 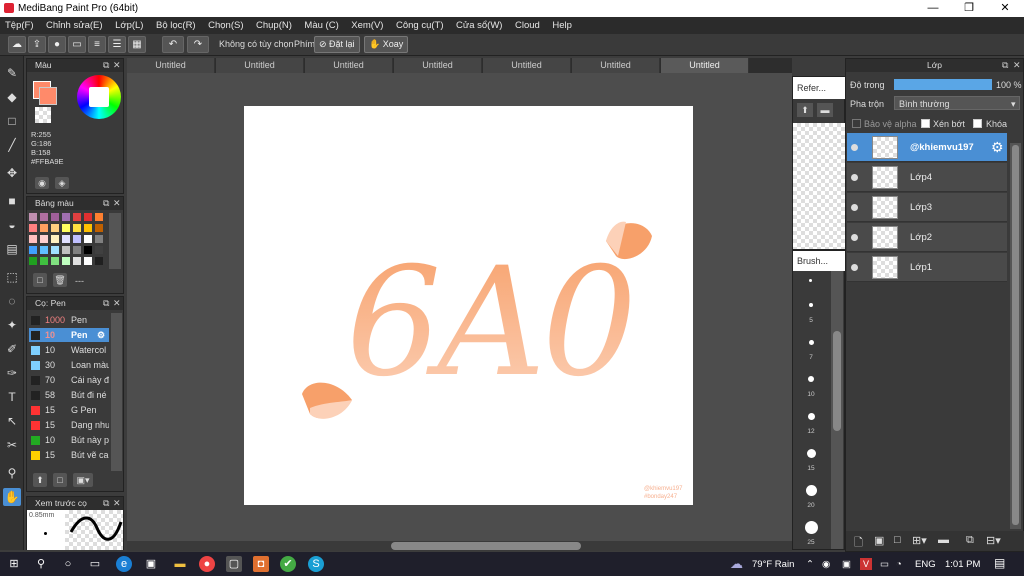 What do you see at coordinates (977, 123) in the screenshot?
I see `lock-checkbox` at bounding box center [977, 123].